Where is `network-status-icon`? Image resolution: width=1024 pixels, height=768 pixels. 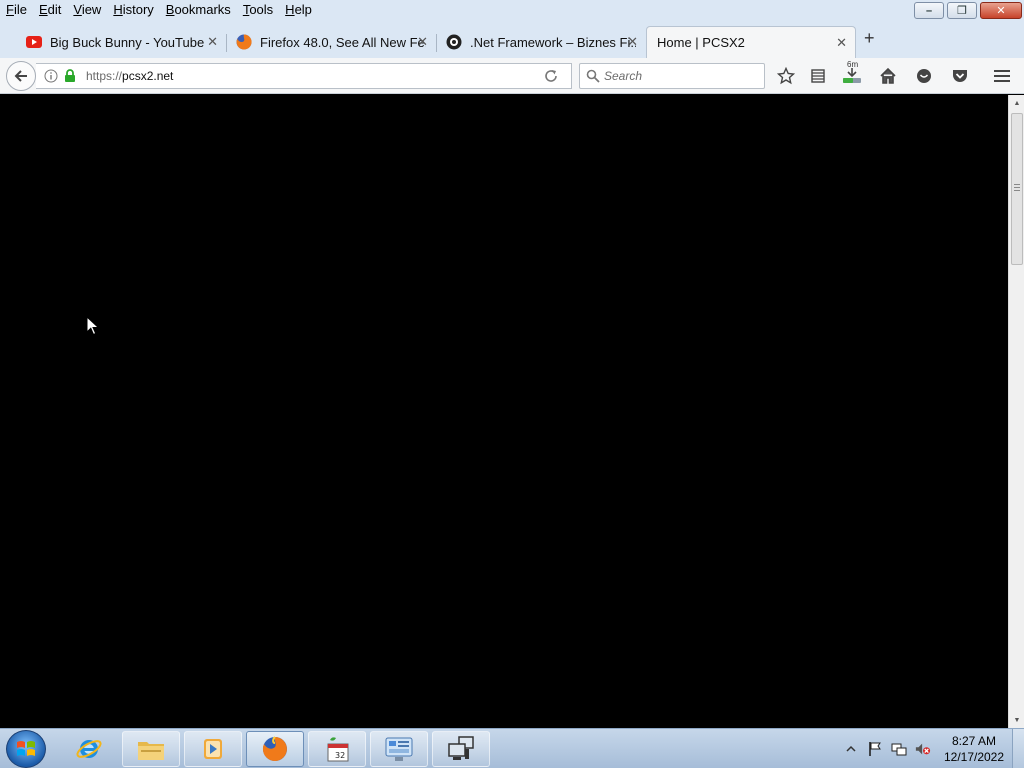 network-status-icon is located at coordinates (899, 749).